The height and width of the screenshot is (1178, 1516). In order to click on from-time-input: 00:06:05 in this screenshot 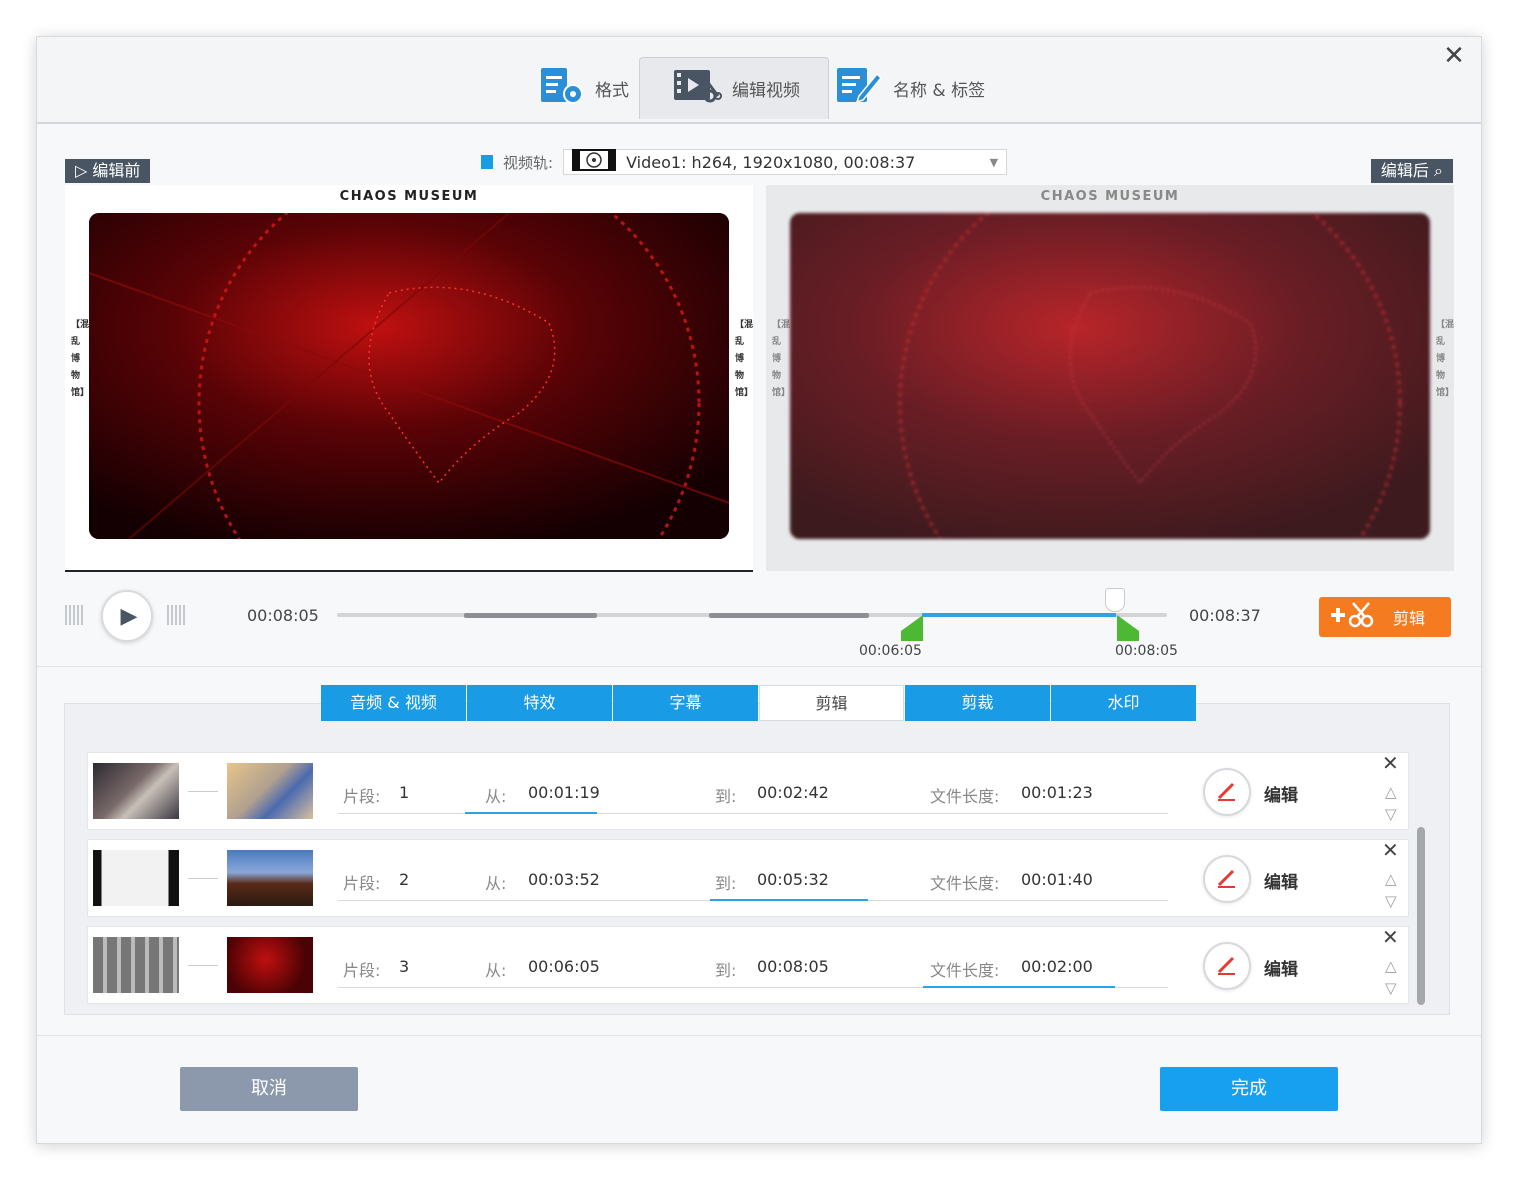, I will do `click(564, 966)`.